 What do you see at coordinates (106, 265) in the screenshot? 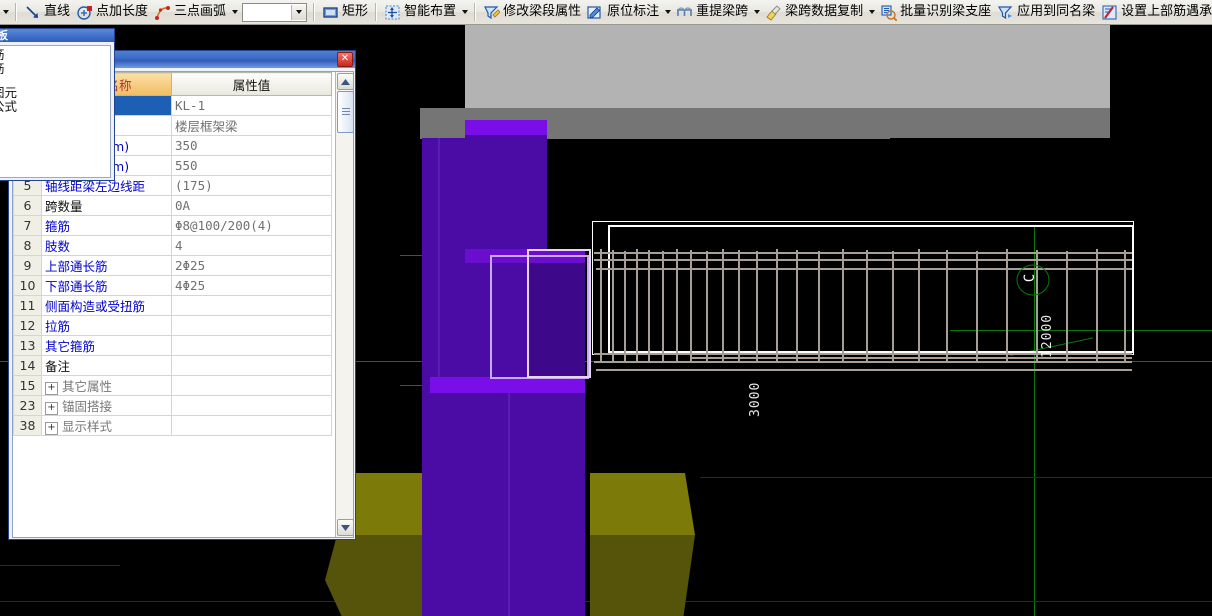
I see `property-name-cell: 上部通长筋` at bounding box center [106, 265].